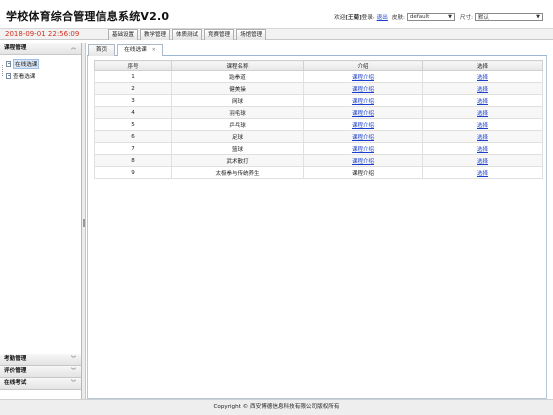 This screenshot has width=553, height=415. Describe the element at coordinates (382, 17) in the screenshot. I see `logout-link: 退出` at that location.